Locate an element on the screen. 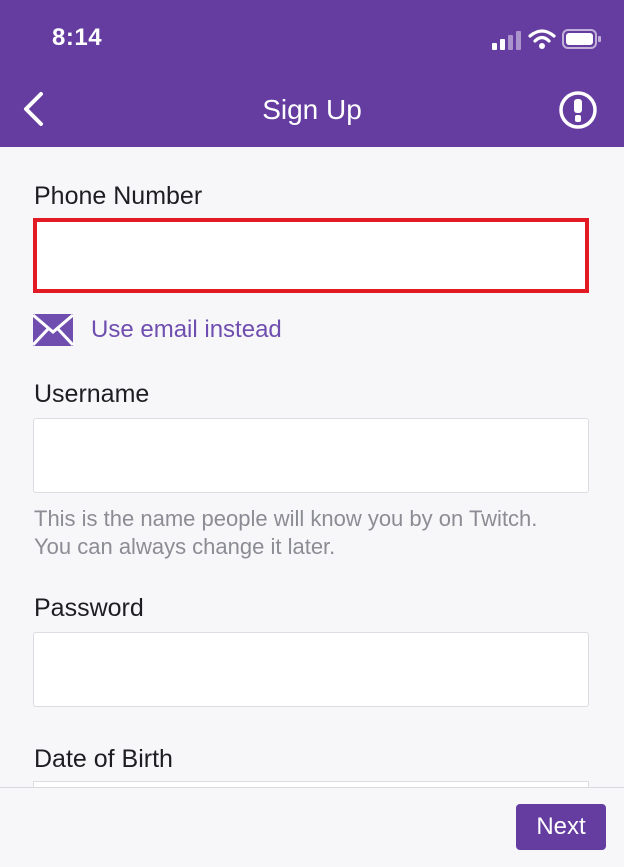  cellular-signal-icon is located at coordinates (506, 40).